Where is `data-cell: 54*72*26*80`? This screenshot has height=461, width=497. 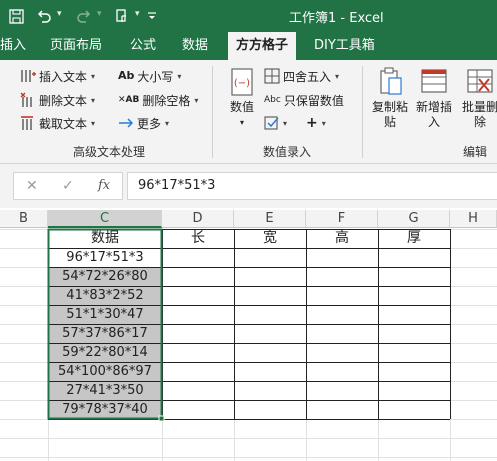 data-cell: 54*72*26*80 is located at coordinates (105, 276).